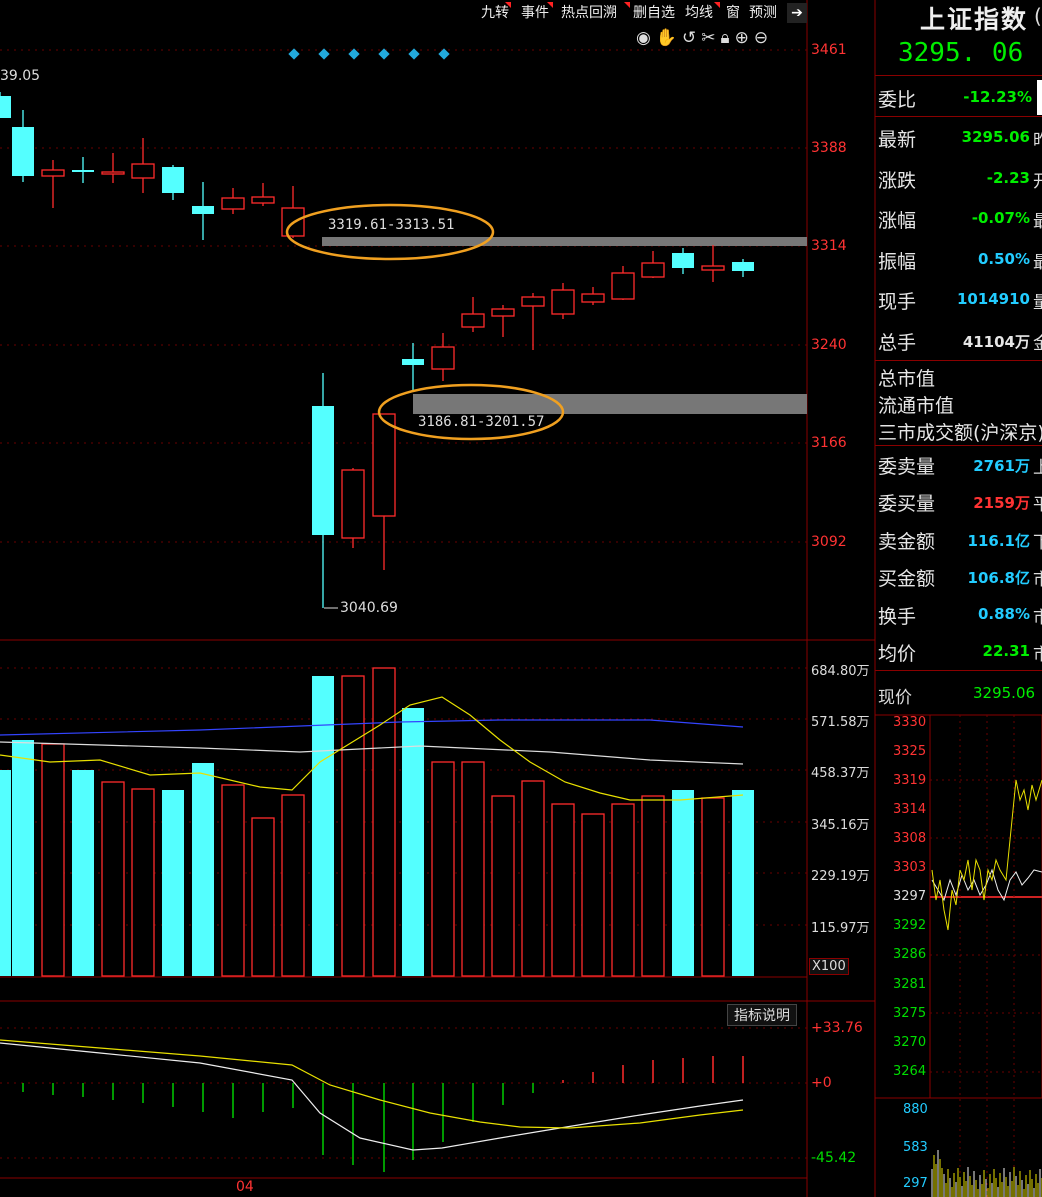  Describe the element at coordinates (897, 140) in the screenshot. I see `quote-row-label: 最新` at that location.